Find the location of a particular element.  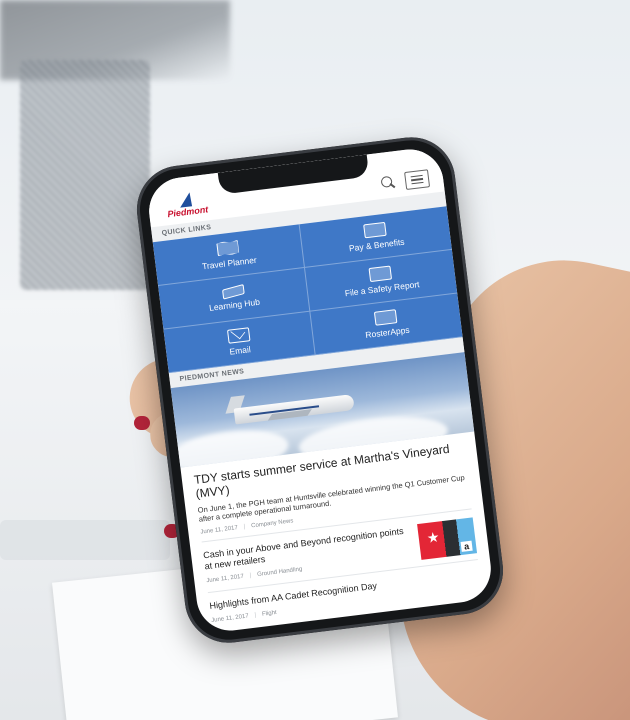

quick-link-label: File a Safety Report is located at coordinates (382, 289).